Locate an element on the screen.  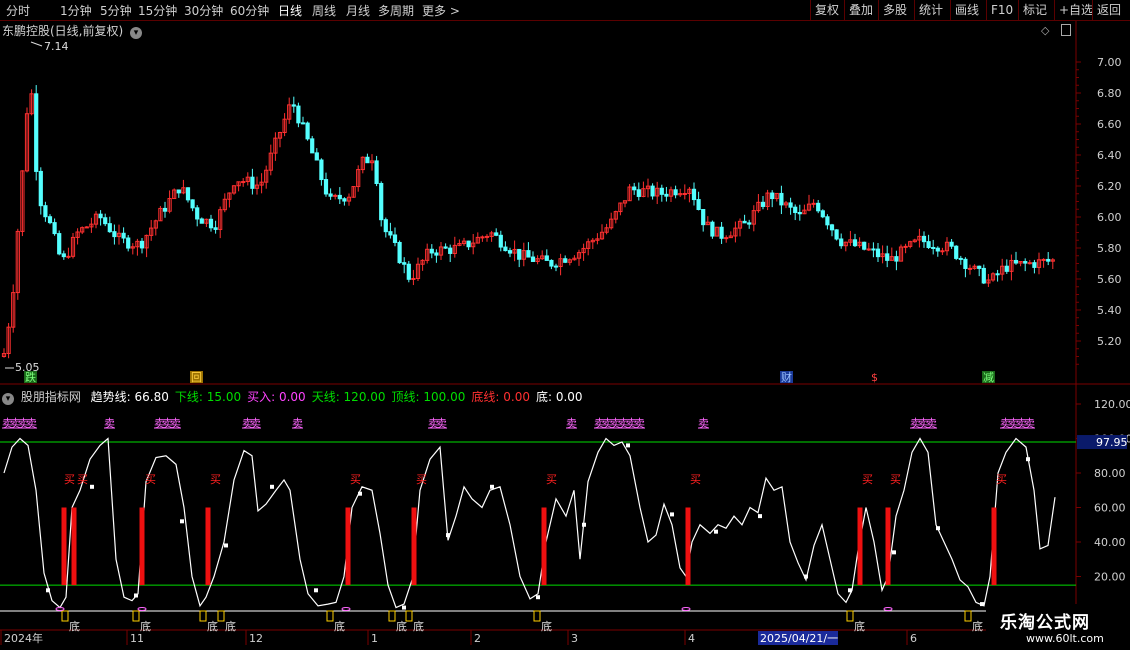
period-tab-30min: 30分钟 is located at coordinates (203, 10).